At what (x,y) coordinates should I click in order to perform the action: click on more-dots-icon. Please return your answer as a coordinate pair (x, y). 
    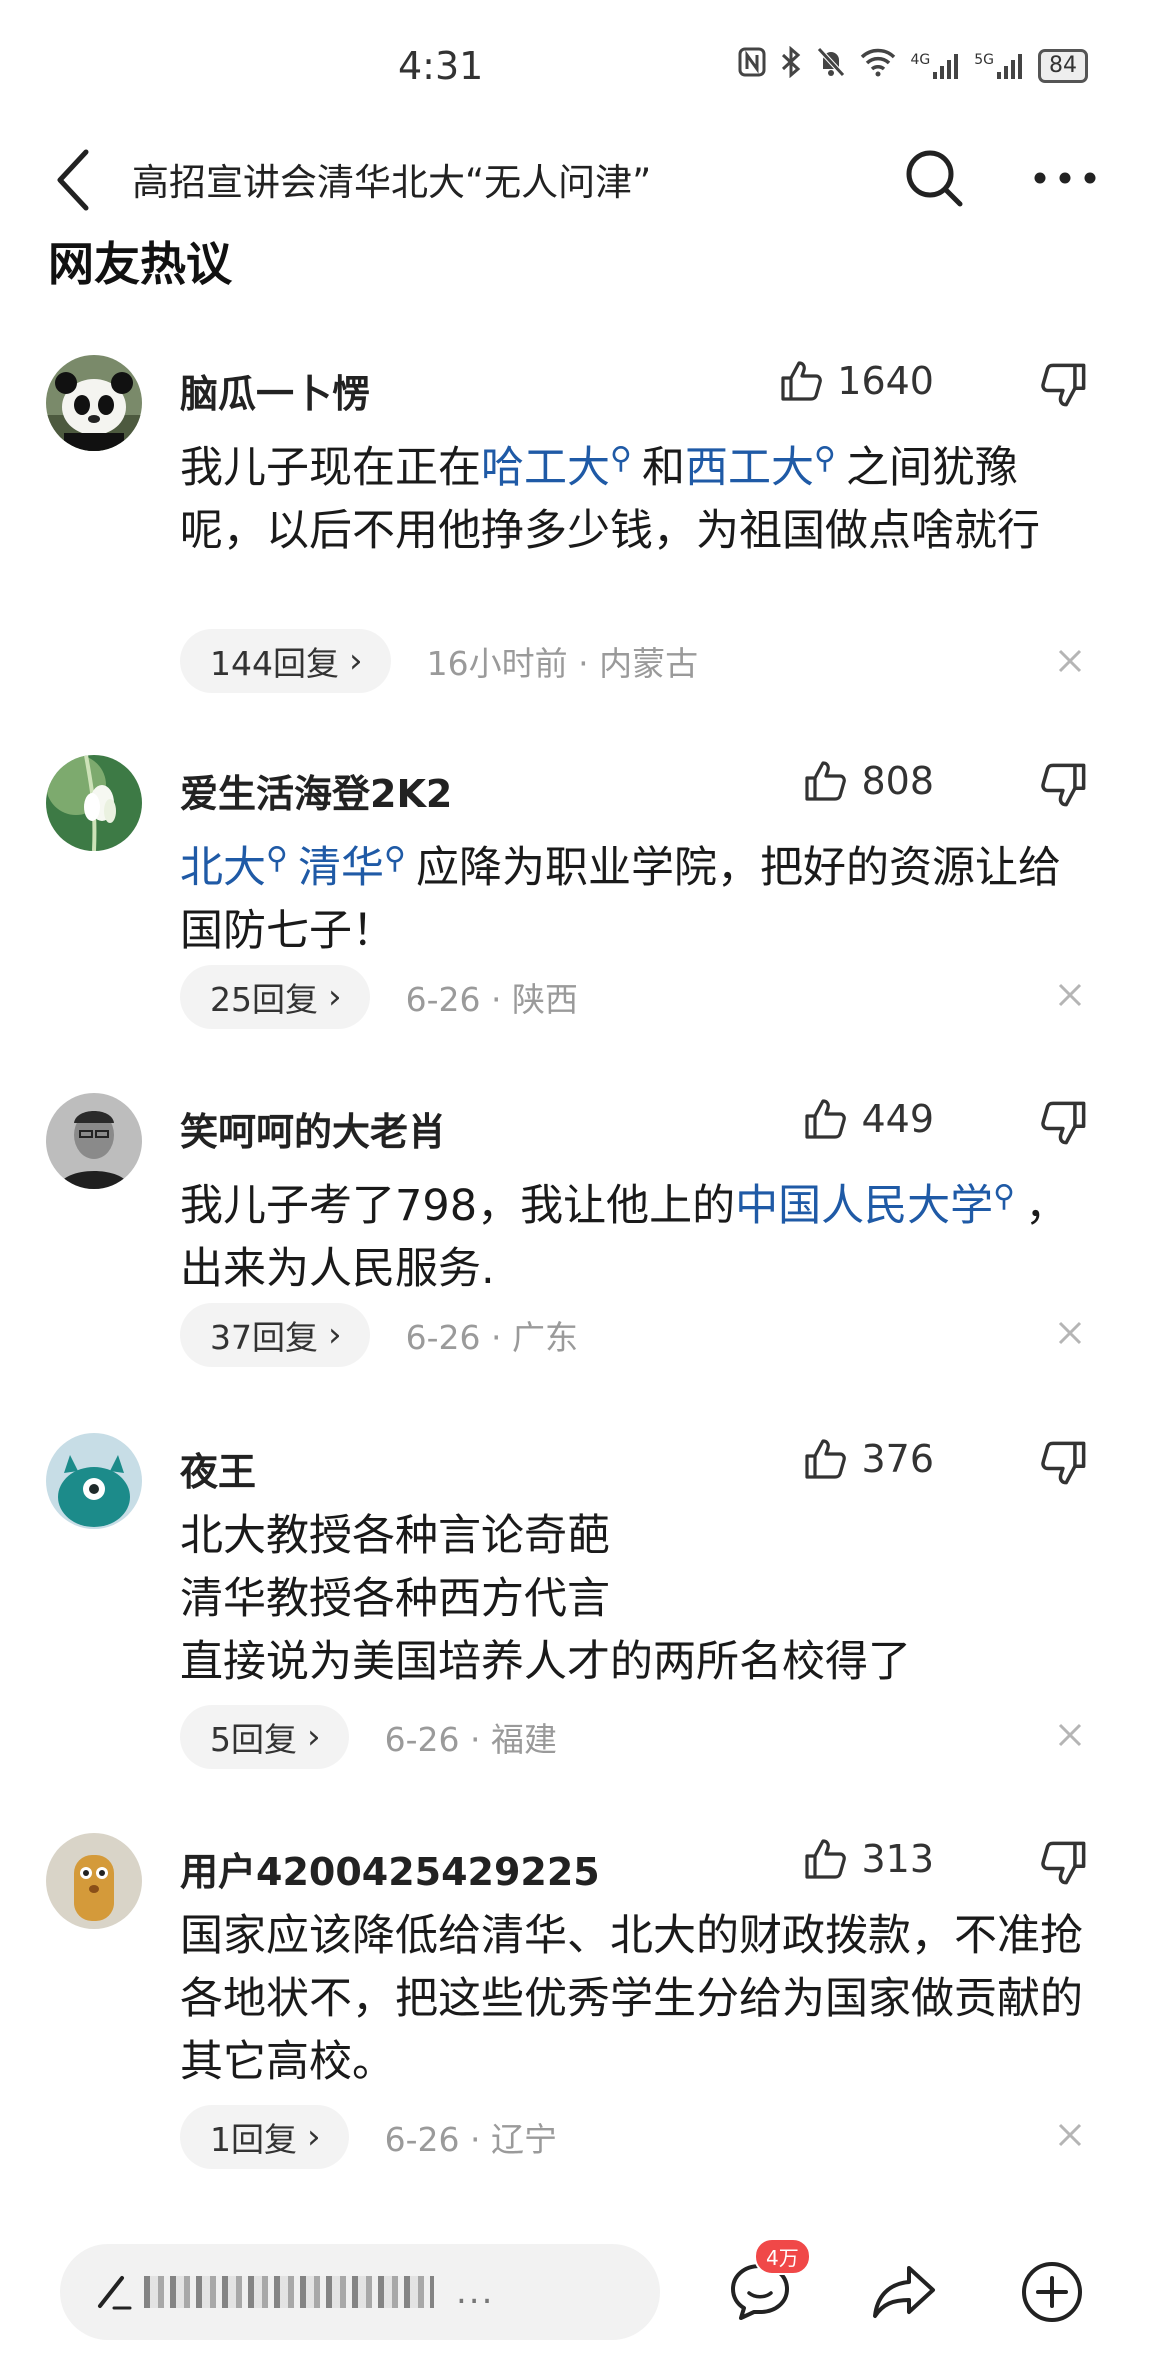
    Looking at the image, I should click on (1065, 178).